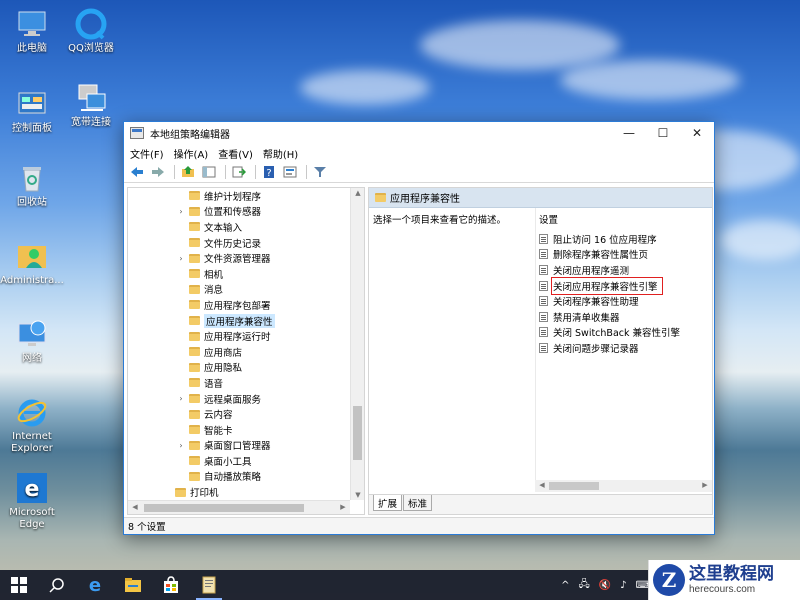 The width and height of the screenshot is (800, 600). Describe the element at coordinates (239, 258) in the screenshot. I see `tree-item: › 文件资源管理器` at that location.